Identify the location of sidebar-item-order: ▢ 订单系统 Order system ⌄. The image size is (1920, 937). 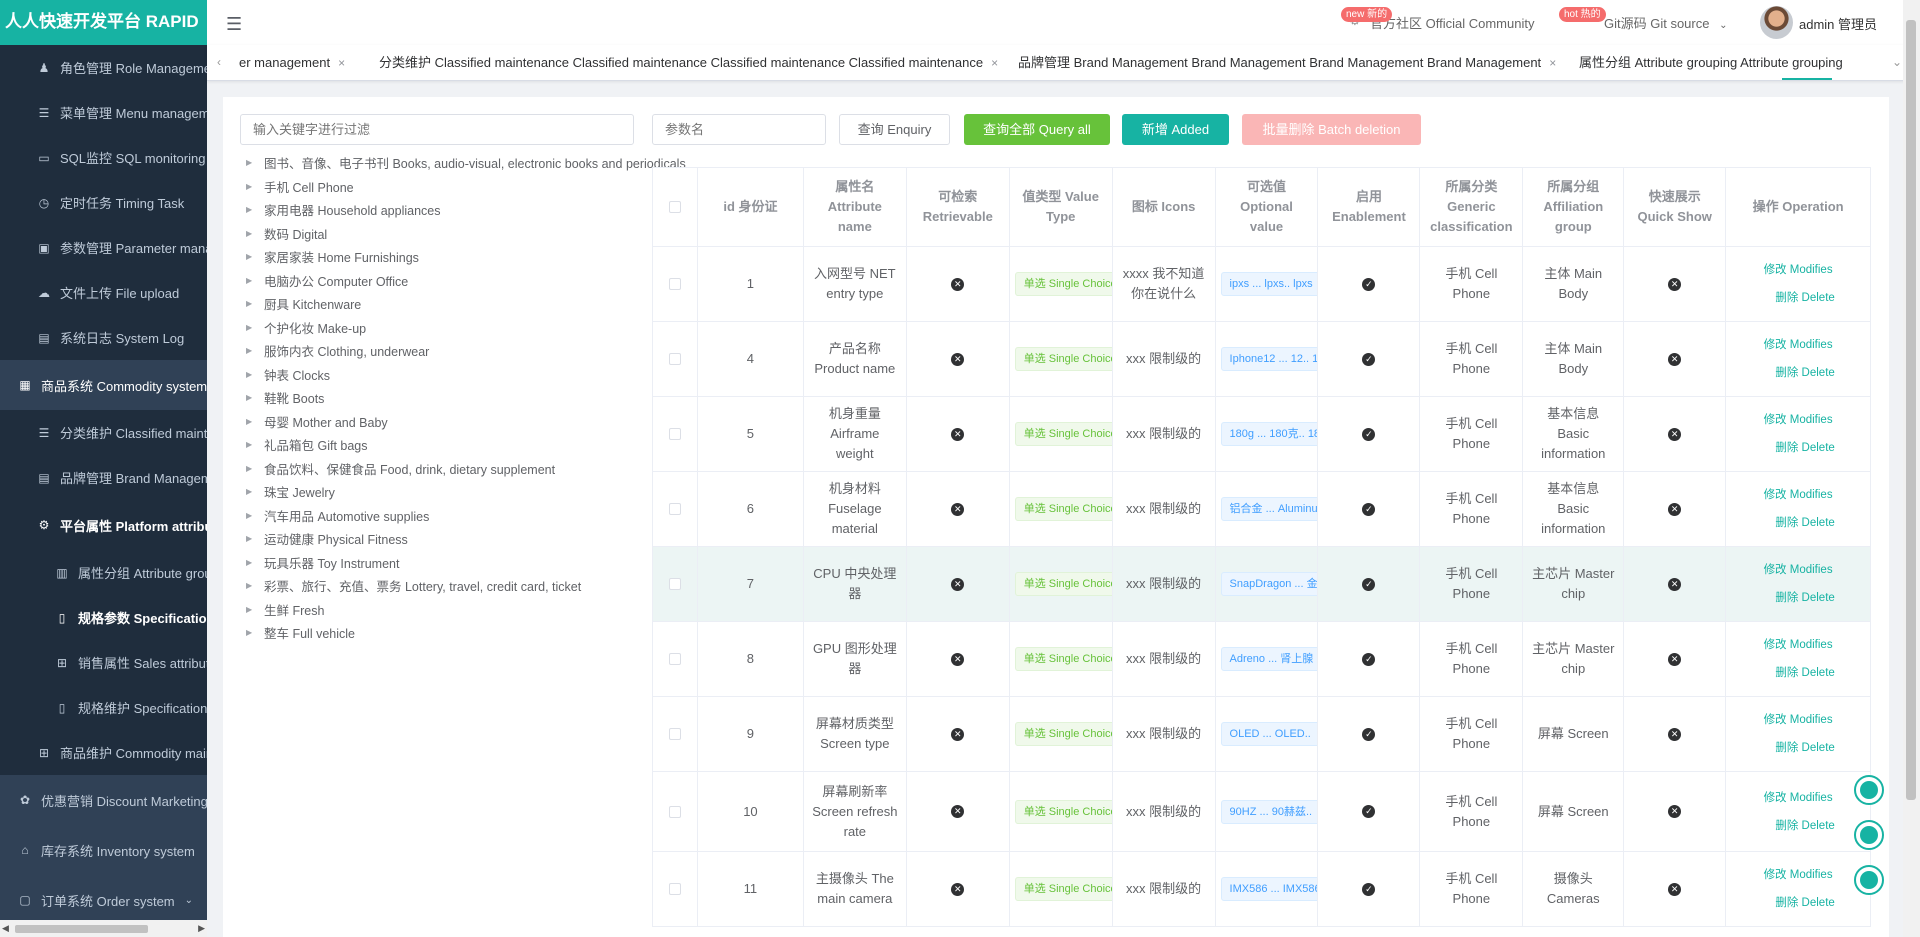
(103, 900).